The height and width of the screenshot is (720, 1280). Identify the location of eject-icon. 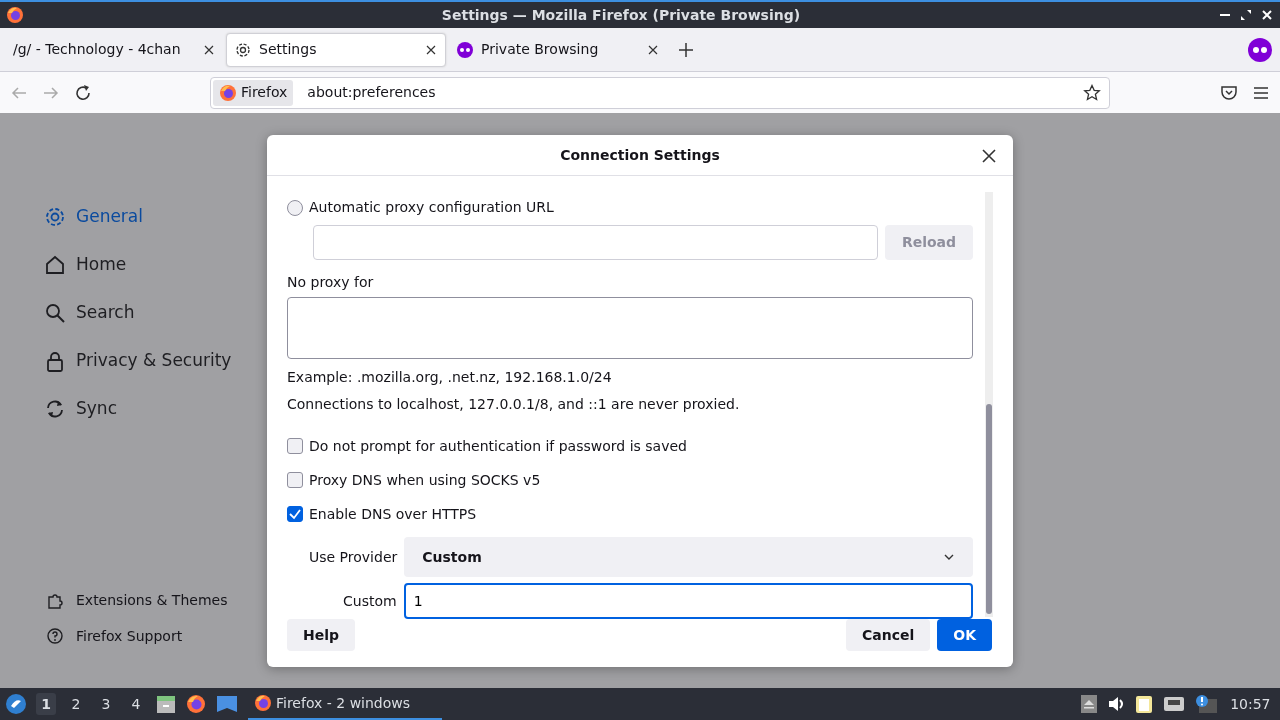
(1088, 704).